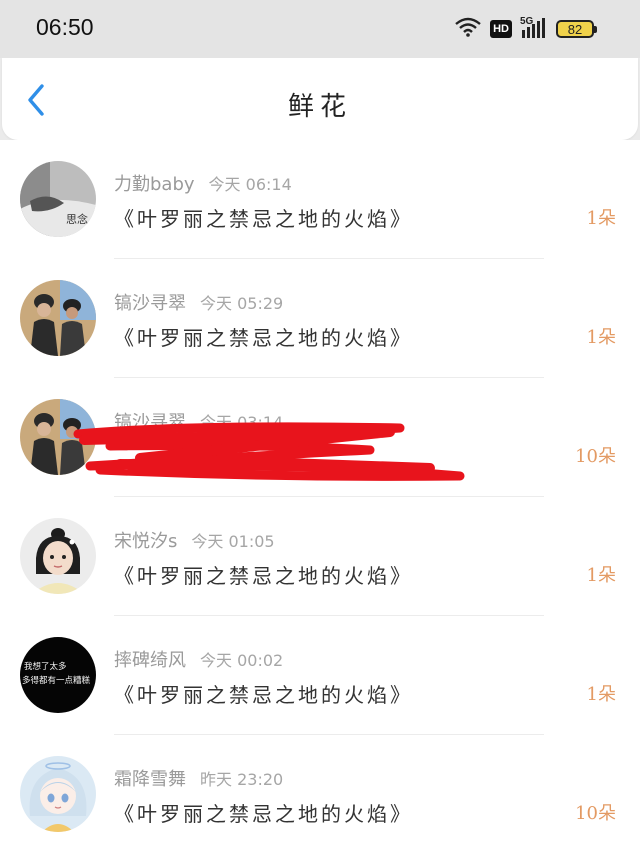 Image resolution: width=640 pixels, height=862 pixels. What do you see at coordinates (150, 660) in the screenshot?
I see `user-name: 摔碑绮风` at bounding box center [150, 660].